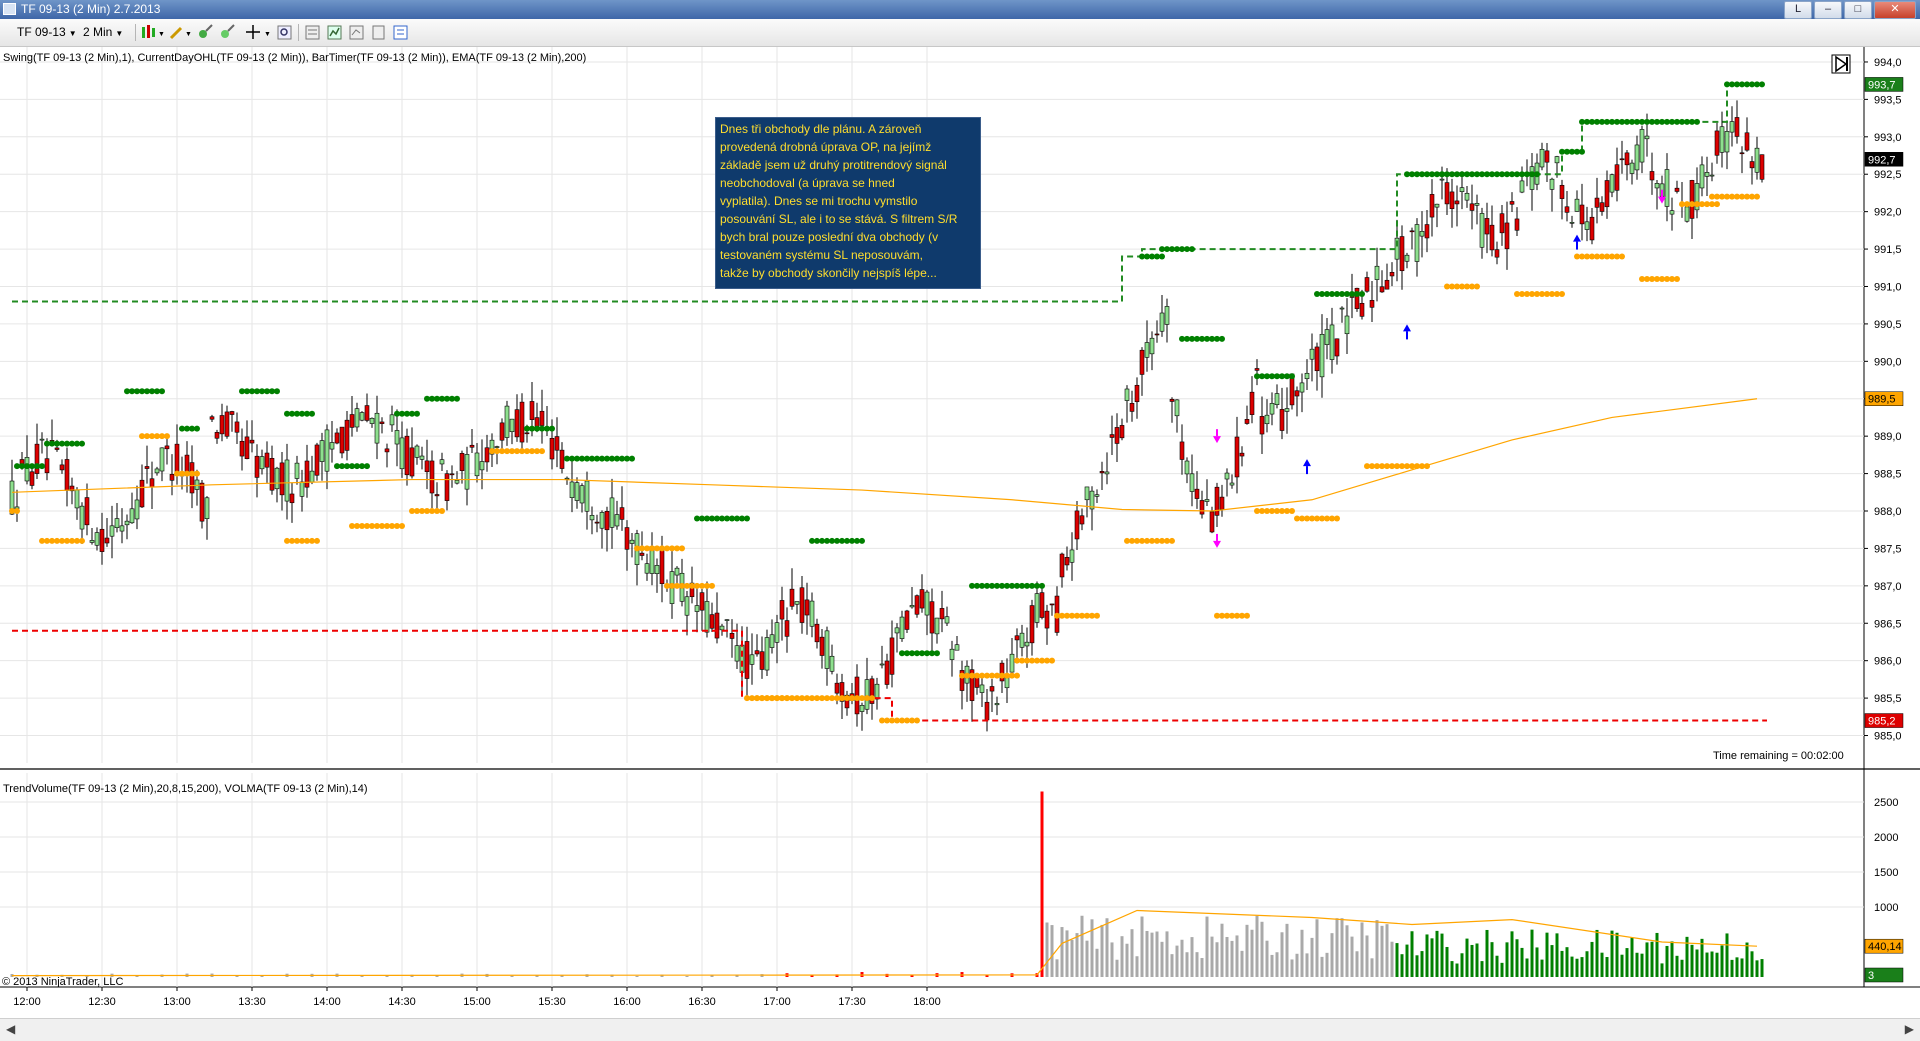  I want to click on crosshair-icon: ▼, so click(258, 32).